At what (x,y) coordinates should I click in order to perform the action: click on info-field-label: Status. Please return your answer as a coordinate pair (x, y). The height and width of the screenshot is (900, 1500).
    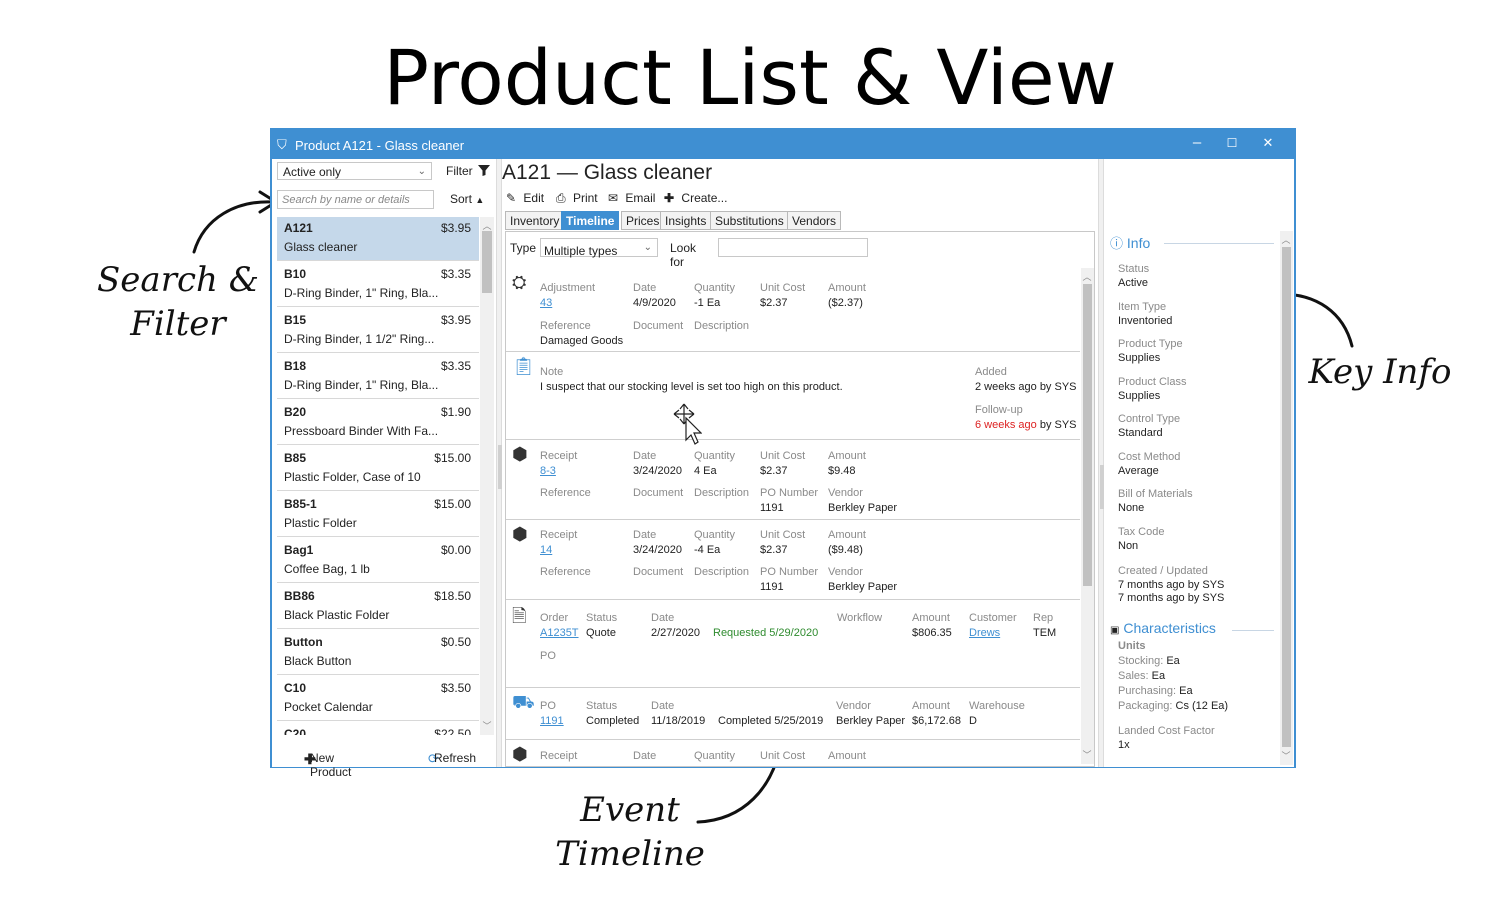
    Looking at the image, I should click on (1134, 269).